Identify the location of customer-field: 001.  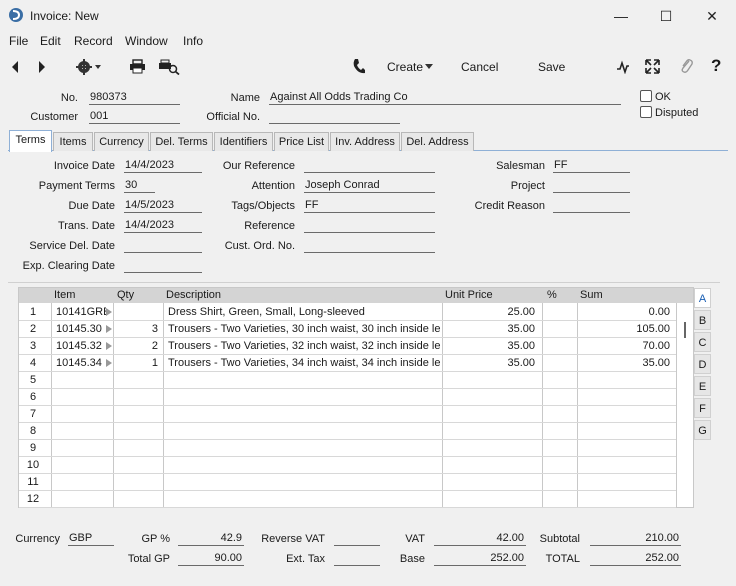
(134, 116).